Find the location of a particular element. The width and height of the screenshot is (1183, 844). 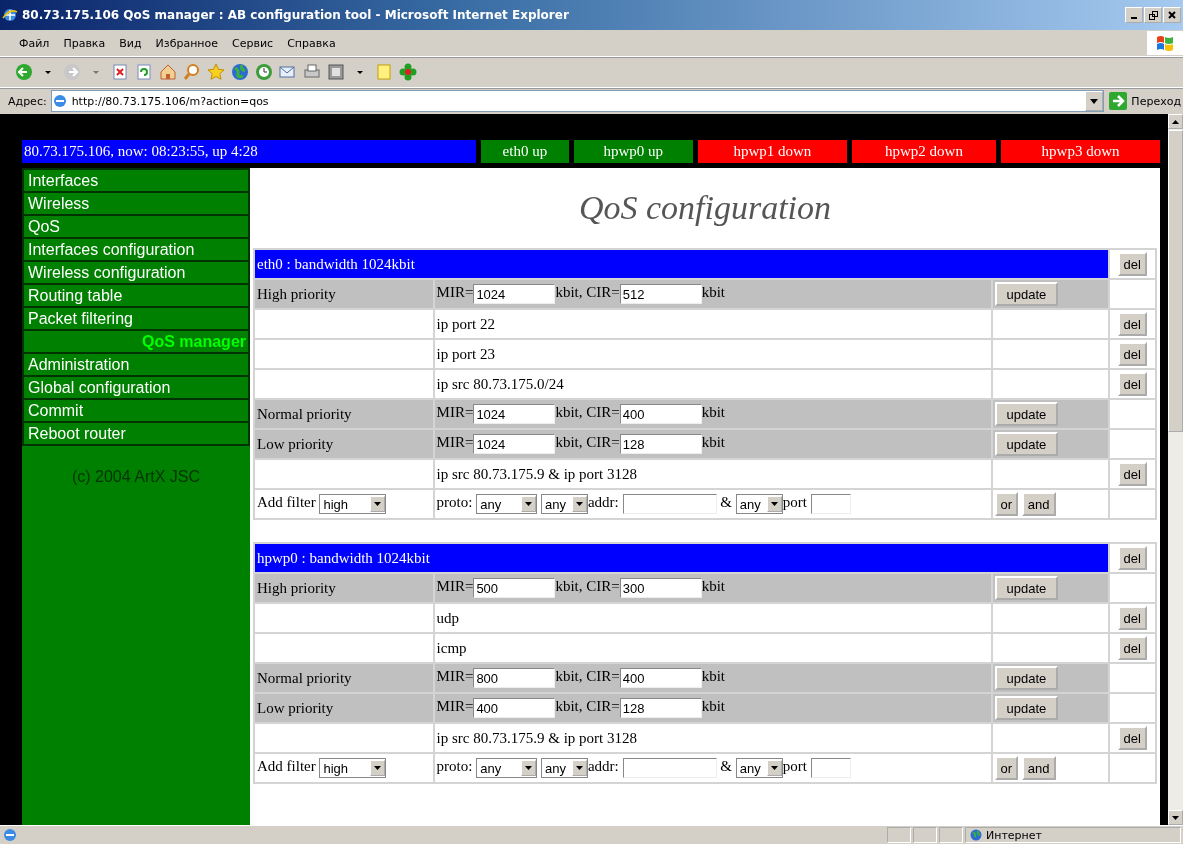

sidebar-item: QoS is located at coordinates (136, 226).